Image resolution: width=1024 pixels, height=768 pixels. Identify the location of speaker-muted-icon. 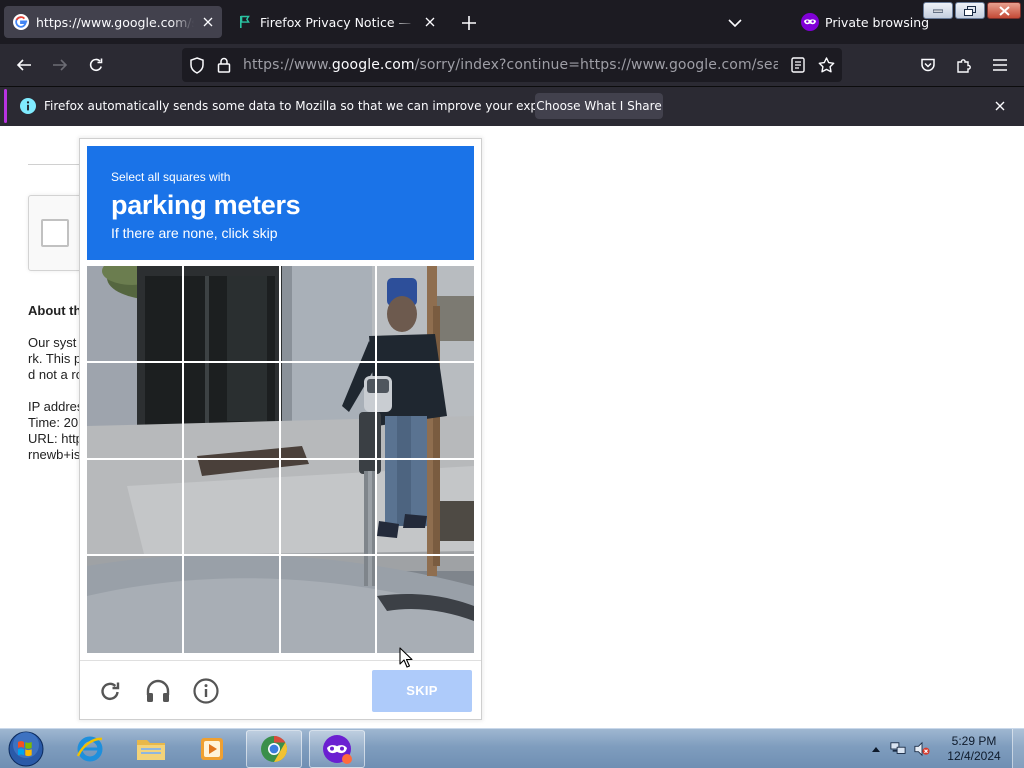
(922, 749).